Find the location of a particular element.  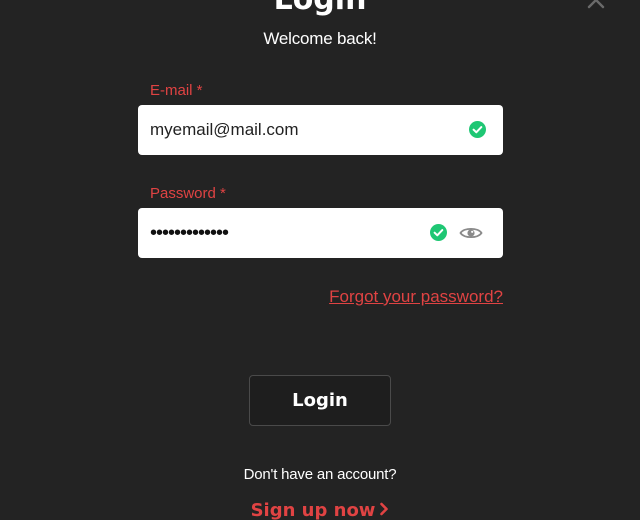

signup-link: Sign up now is located at coordinates (320, 510).